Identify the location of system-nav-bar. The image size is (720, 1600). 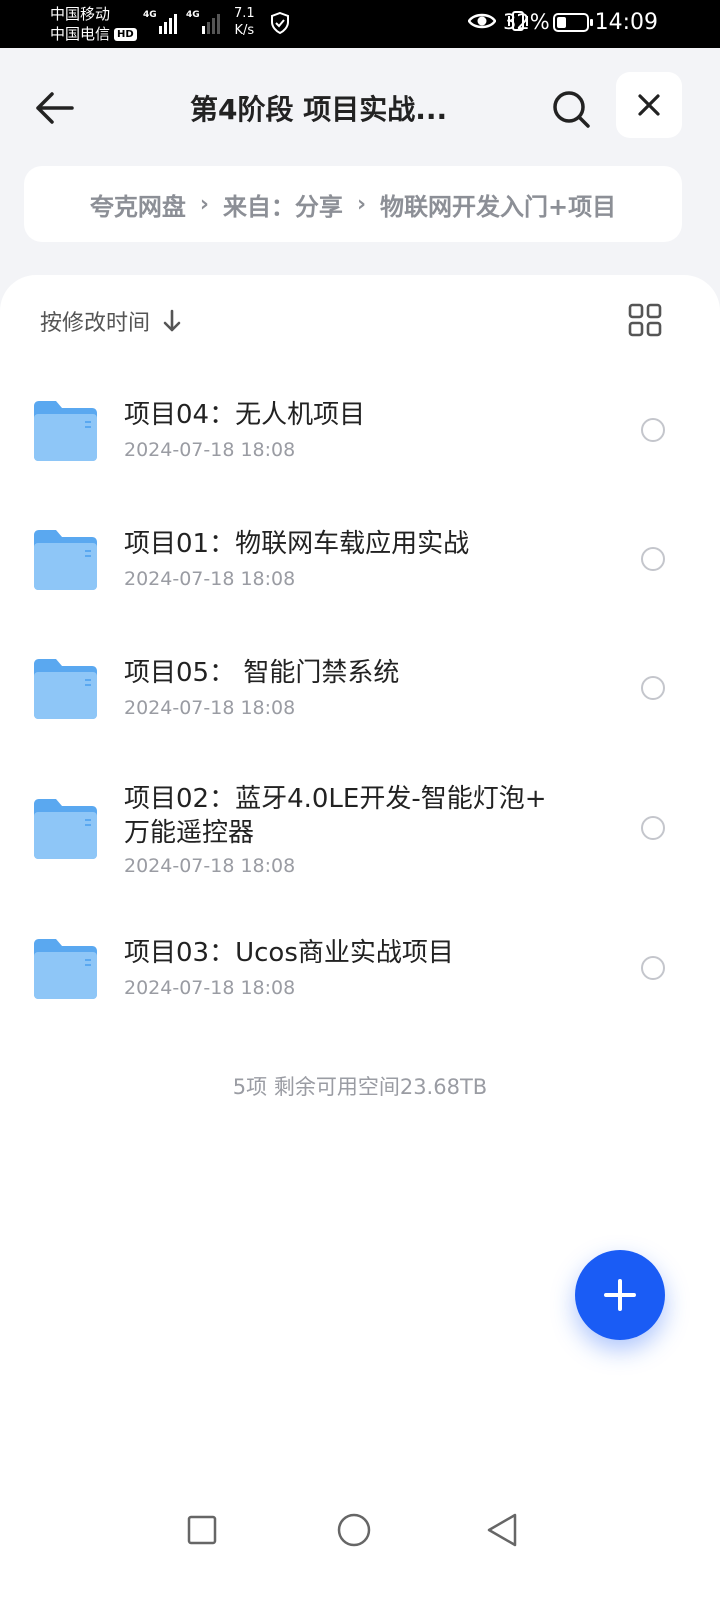
(360, 1530).